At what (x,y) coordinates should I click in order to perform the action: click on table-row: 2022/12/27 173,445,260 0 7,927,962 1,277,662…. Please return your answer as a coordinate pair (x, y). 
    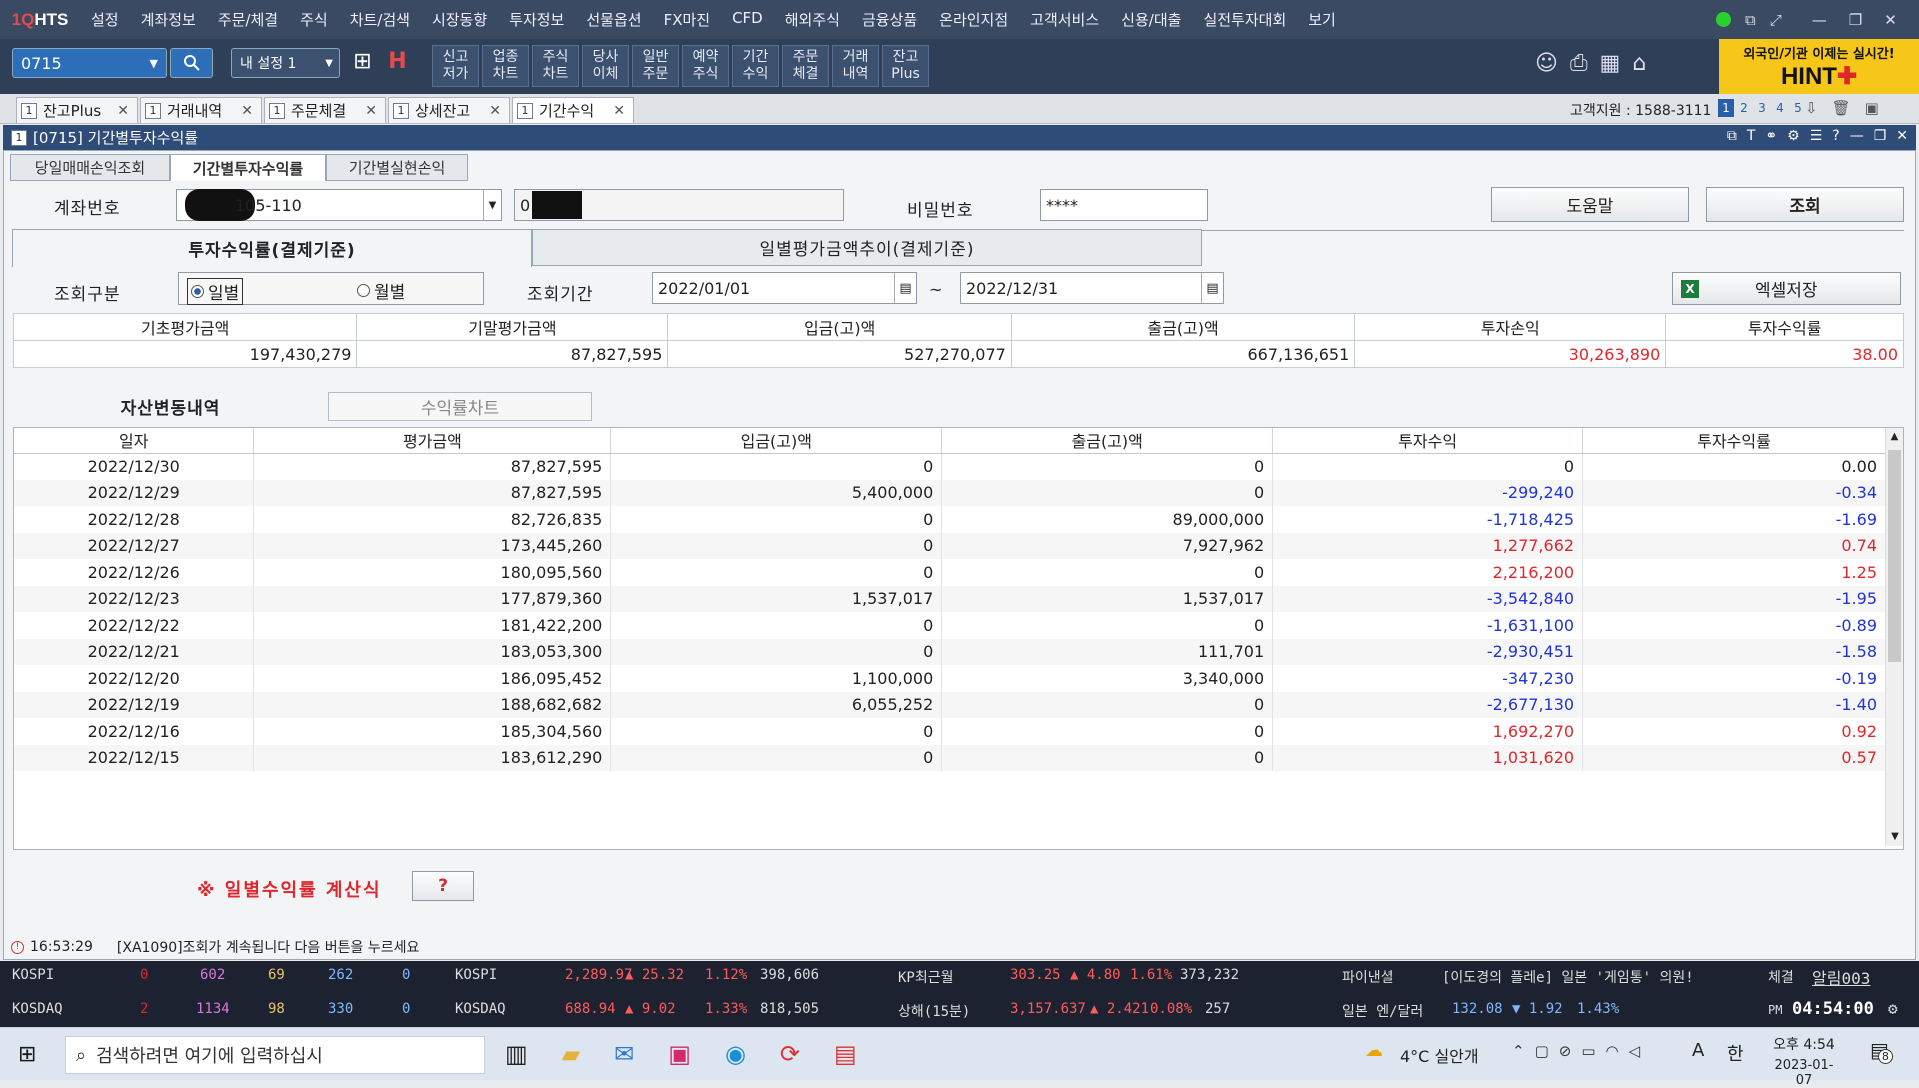
    Looking at the image, I should click on (950, 545).